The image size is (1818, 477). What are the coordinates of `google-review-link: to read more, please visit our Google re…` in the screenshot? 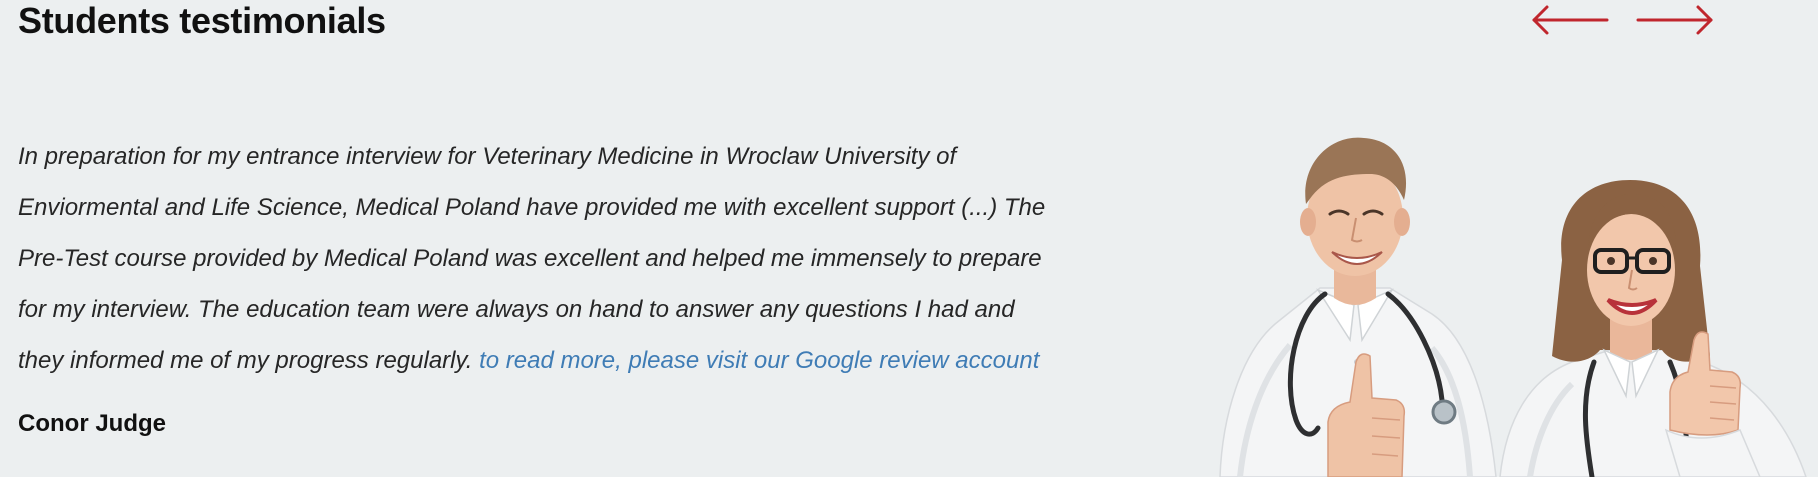 It's located at (759, 360).